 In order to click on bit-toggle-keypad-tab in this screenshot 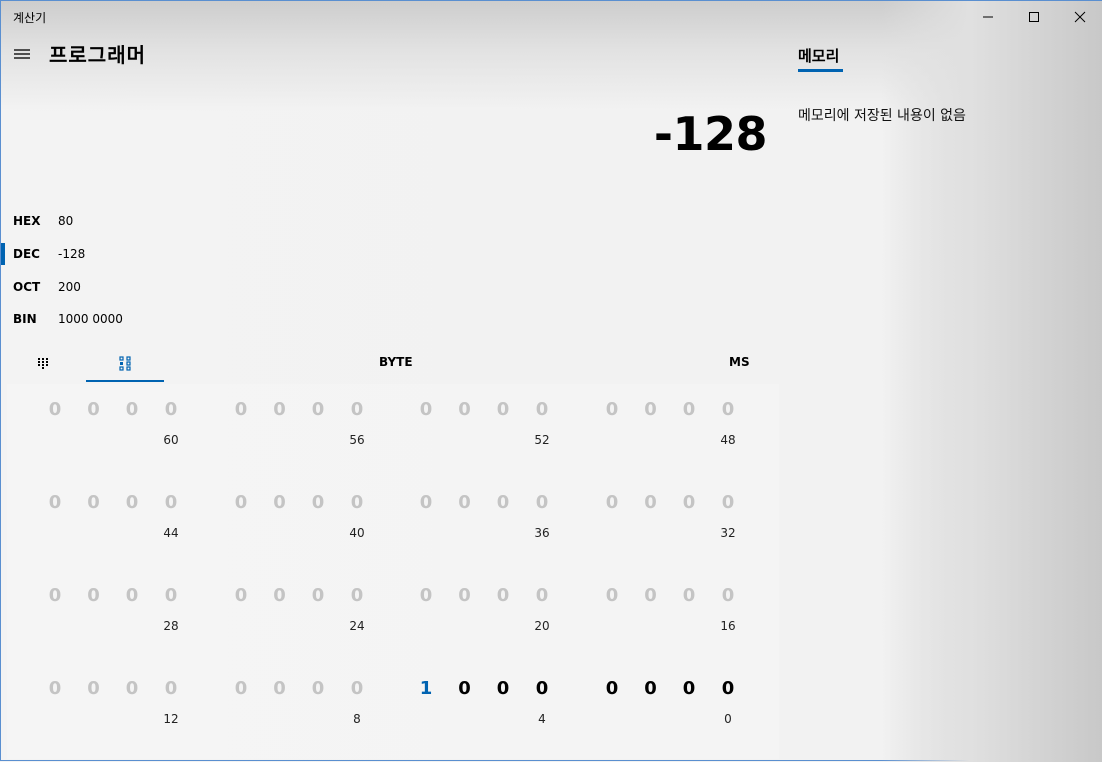, I will do `click(125, 364)`.